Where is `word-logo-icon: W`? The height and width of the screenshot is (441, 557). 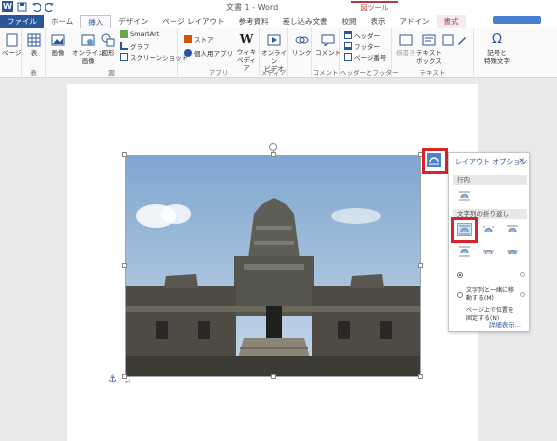 word-logo-icon: W is located at coordinates (7, 6).